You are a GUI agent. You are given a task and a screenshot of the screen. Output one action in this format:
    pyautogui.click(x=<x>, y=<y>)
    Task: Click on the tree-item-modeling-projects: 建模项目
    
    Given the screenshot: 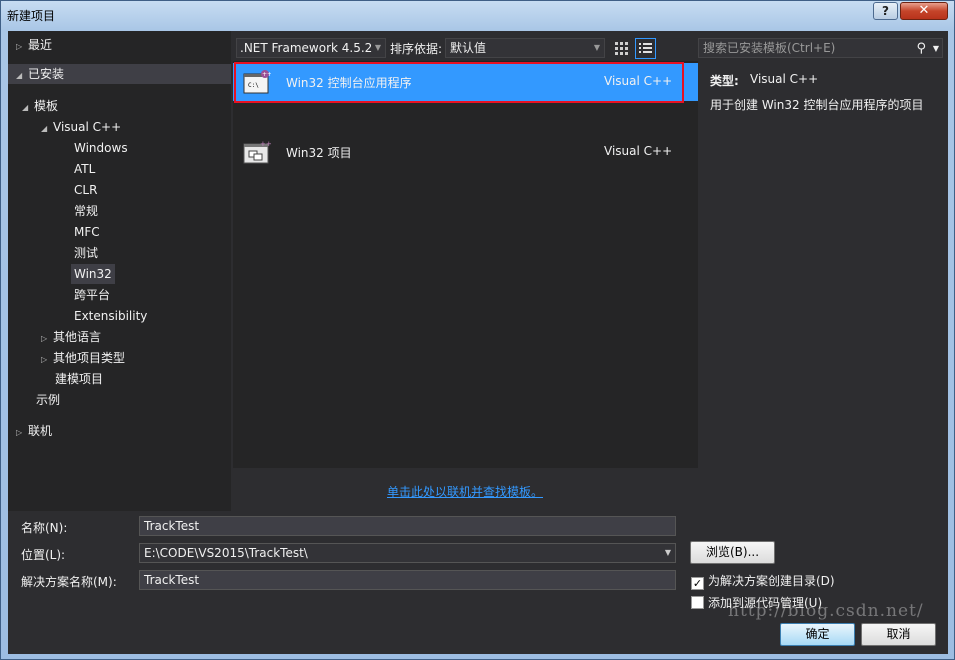 What is the action you would take?
    pyautogui.click(x=79, y=379)
    